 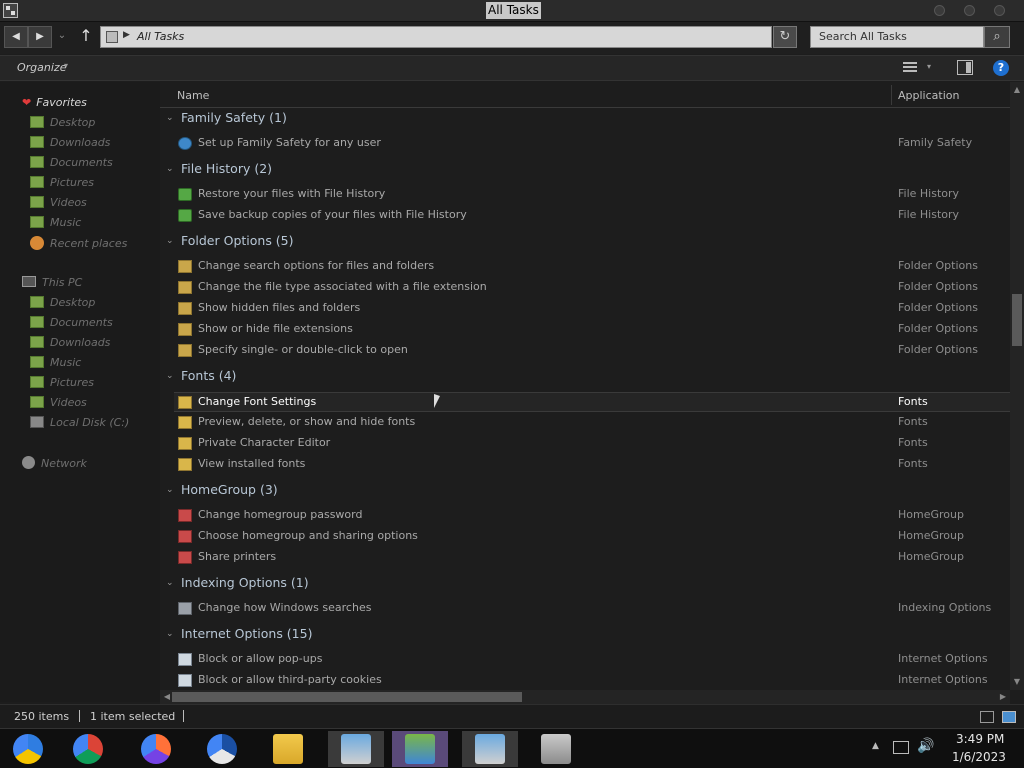 What do you see at coordinates (71, 324) in the screenshot?
I see `sidebar-item-pc-documents: Documents` at bounding box center [71, 324].